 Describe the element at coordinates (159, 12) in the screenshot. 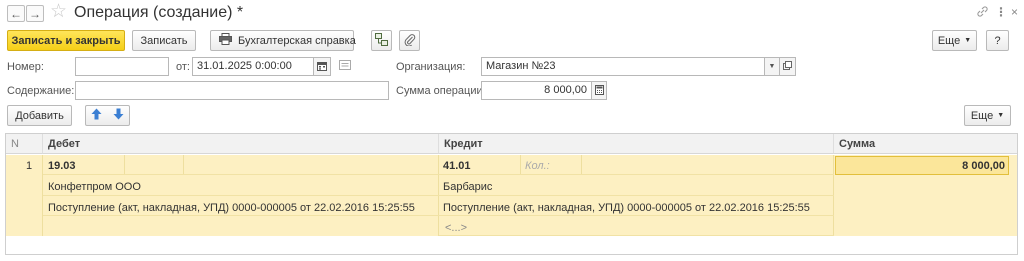

I see `page-title: Операция (создание) *` at that location.